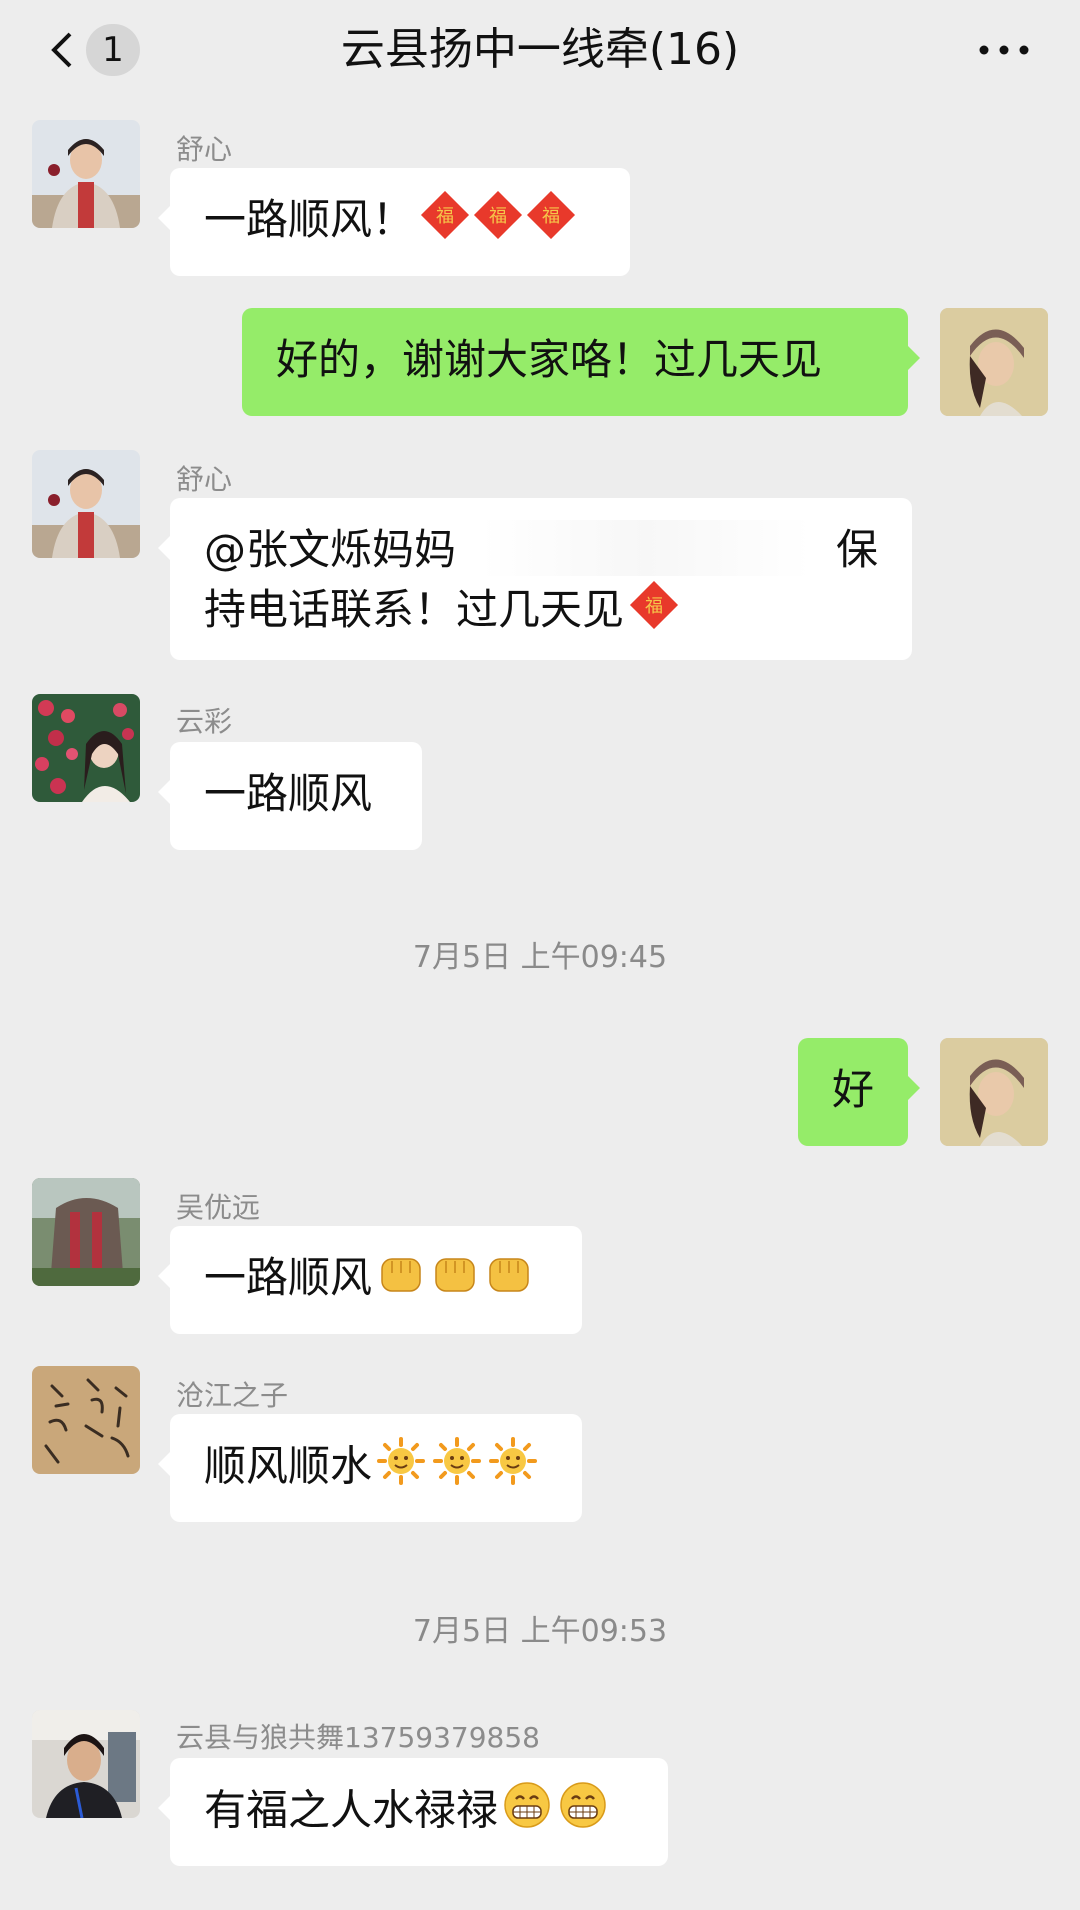 Image resolution: width=1080 pixels, height=1910 pixels. I want to click on grin-face-emoji, so click(556, 1813).